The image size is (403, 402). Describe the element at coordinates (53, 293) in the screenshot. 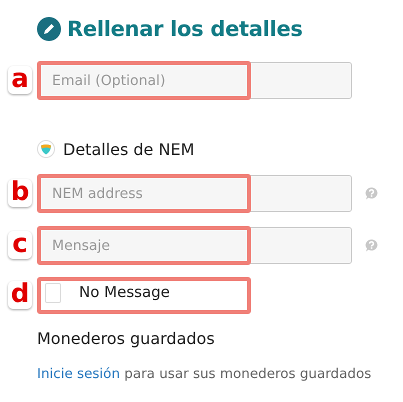

I see `checkbox` at that location.